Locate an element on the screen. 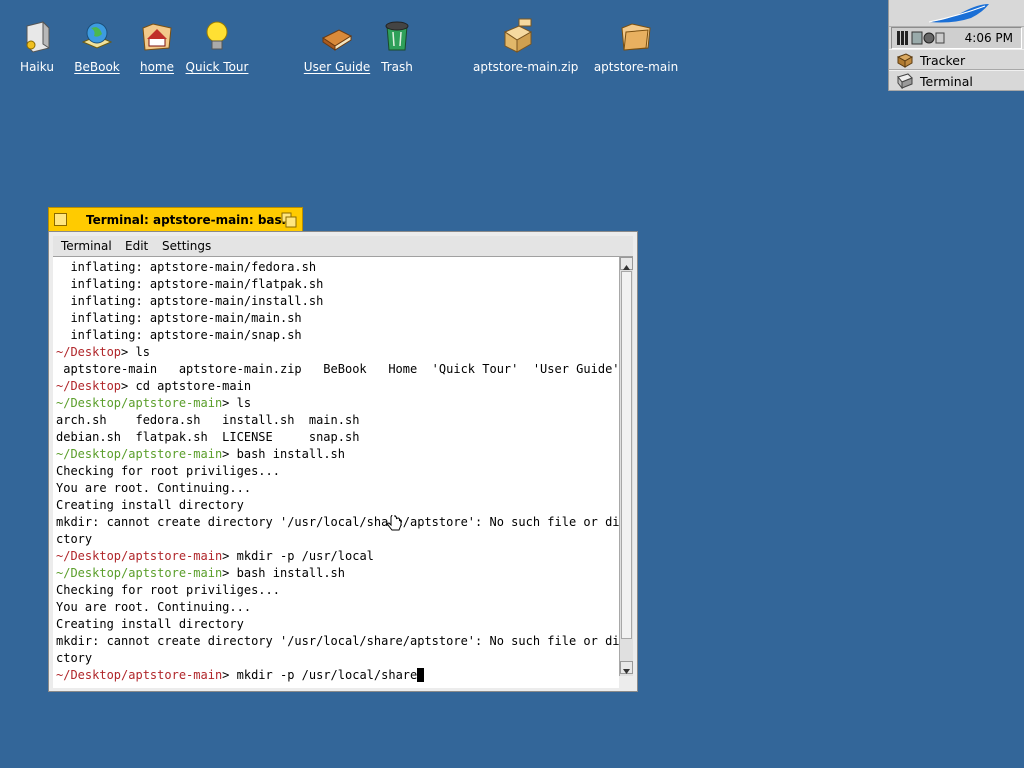 The image size is (1024, 768). menu-settings: Settings is located at coordinates (186, 246).